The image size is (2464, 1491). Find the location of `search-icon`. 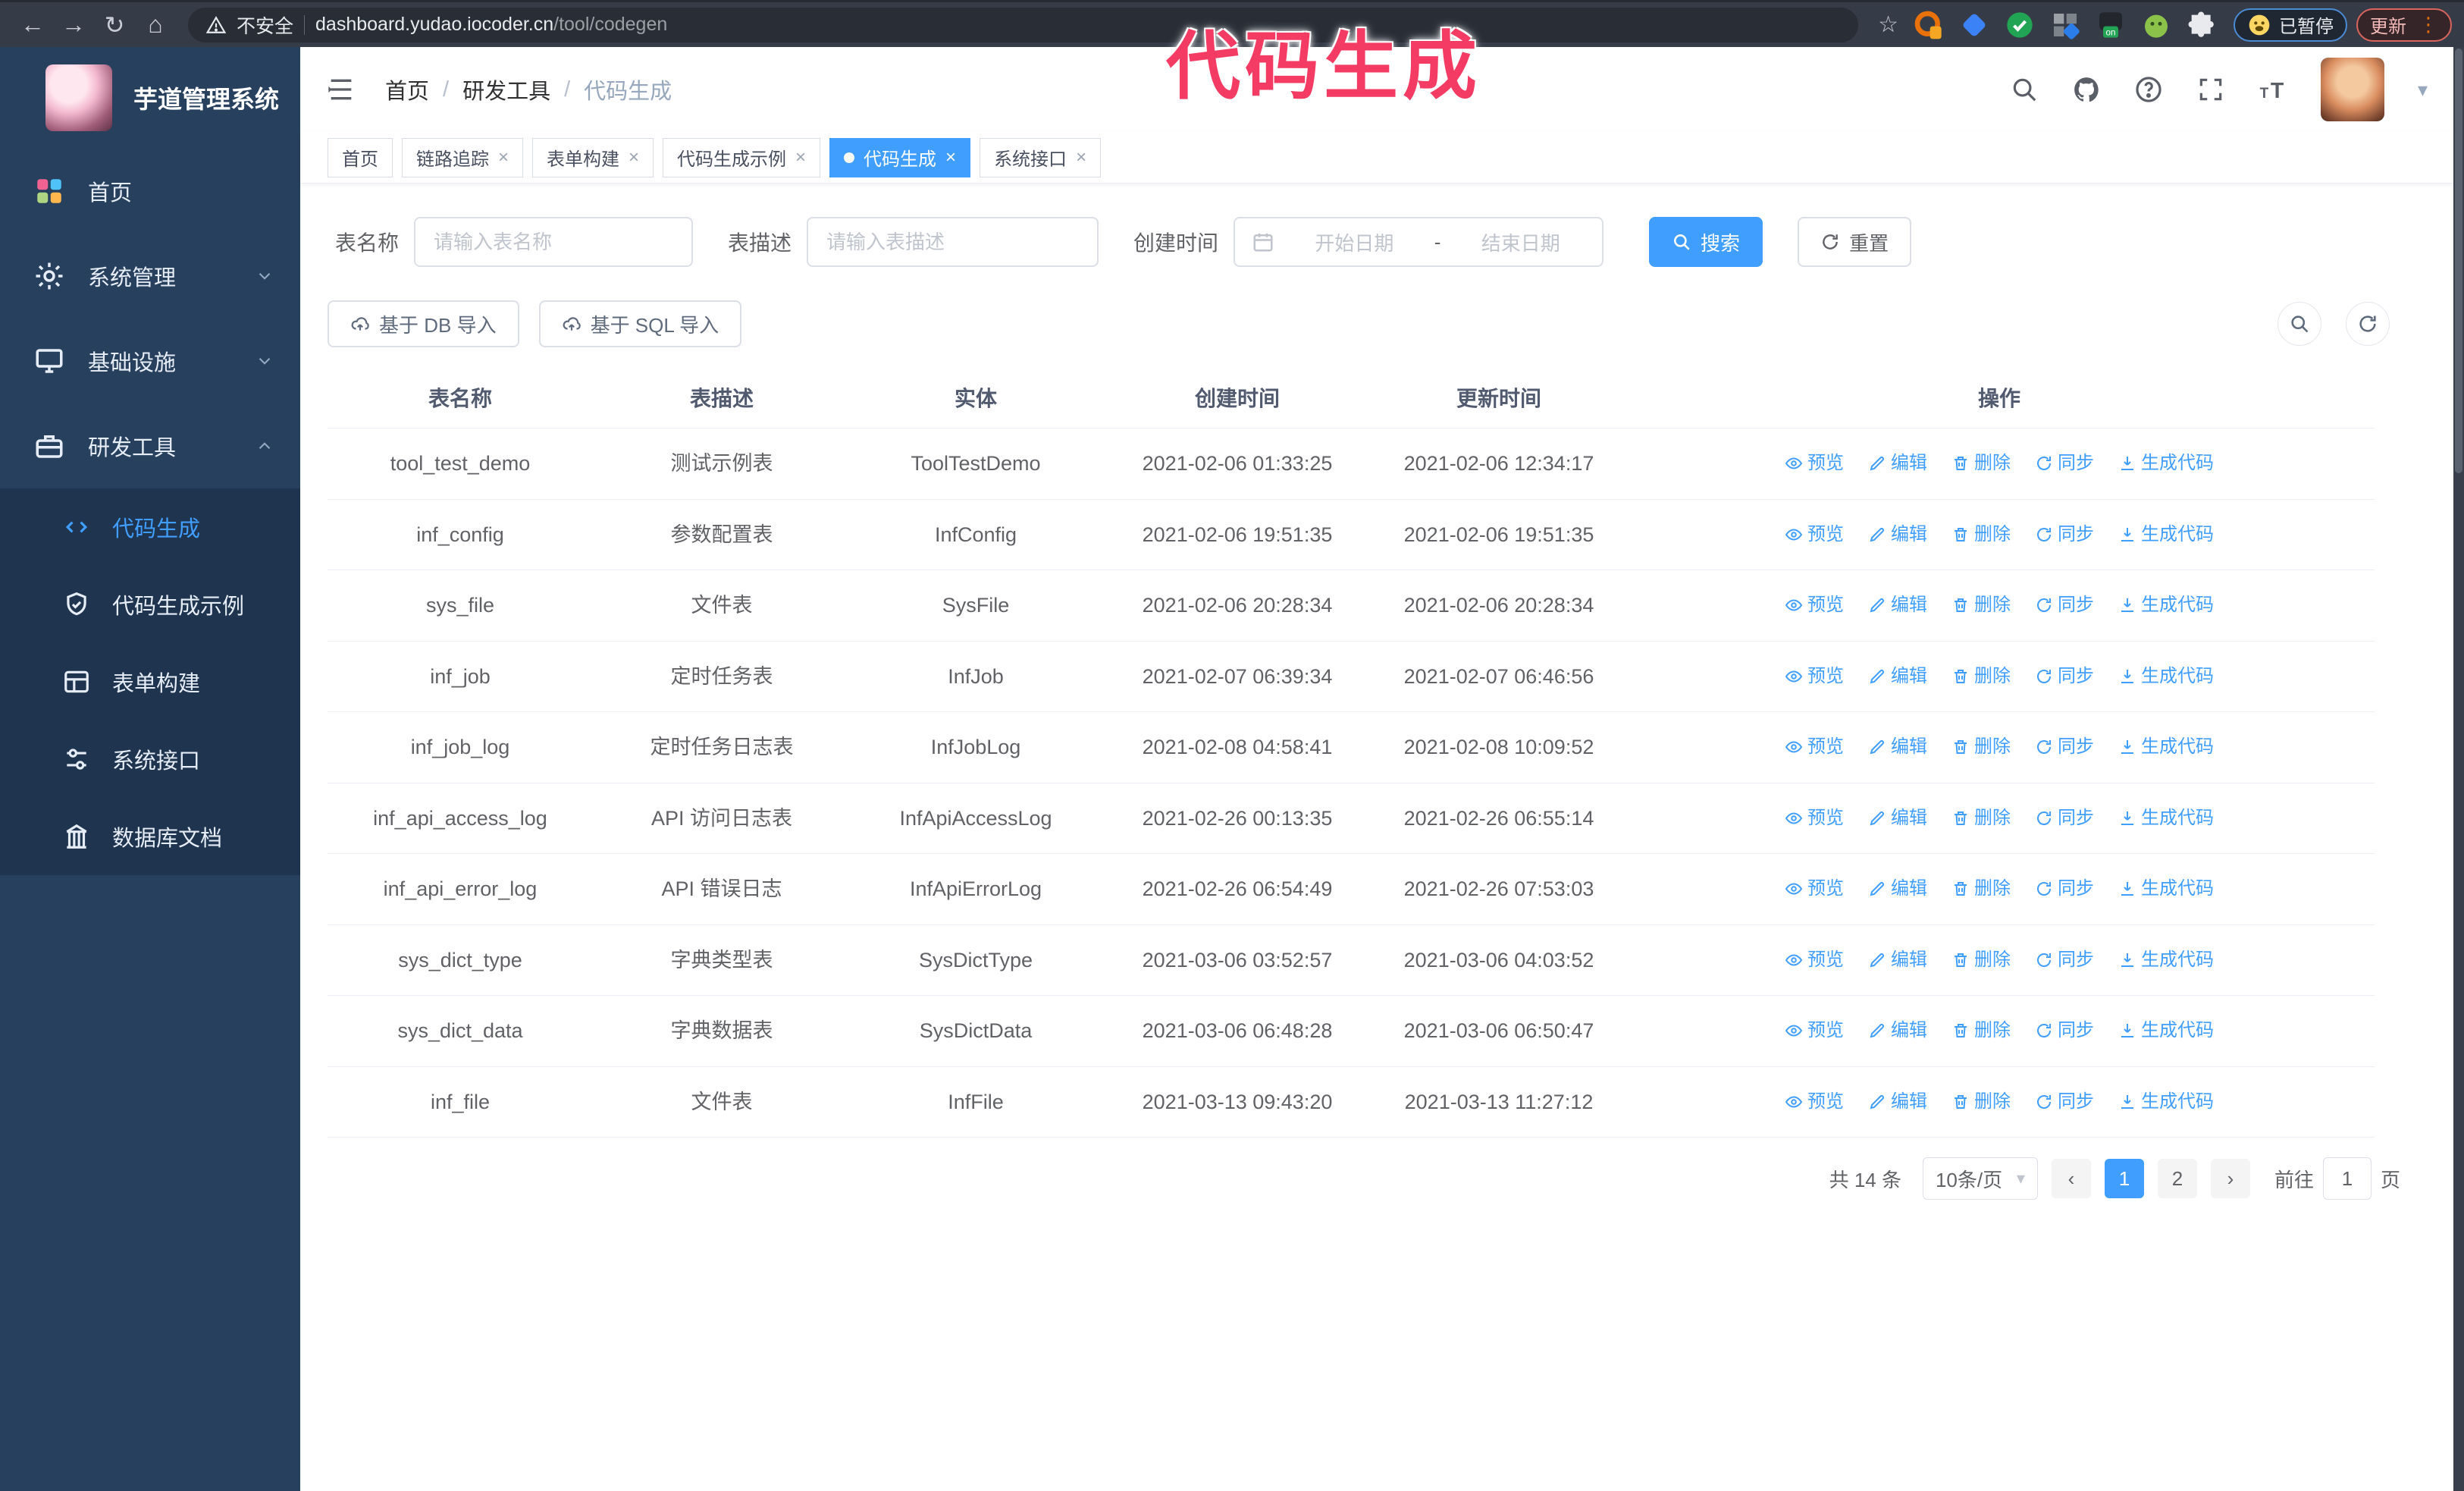

search-icon is located at coordinates (2024, 89).